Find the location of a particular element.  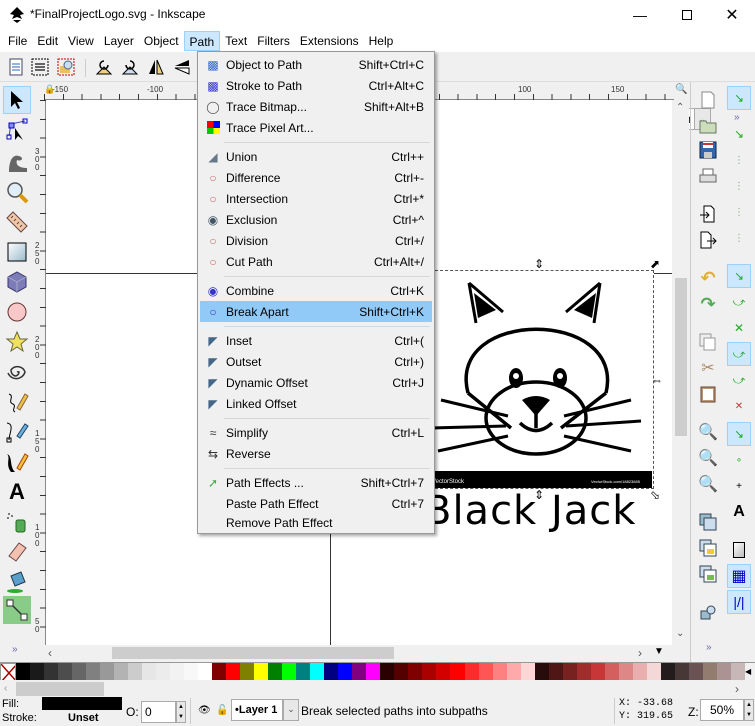

snap-rotation-centers: + is located at coordinates (739, 486).